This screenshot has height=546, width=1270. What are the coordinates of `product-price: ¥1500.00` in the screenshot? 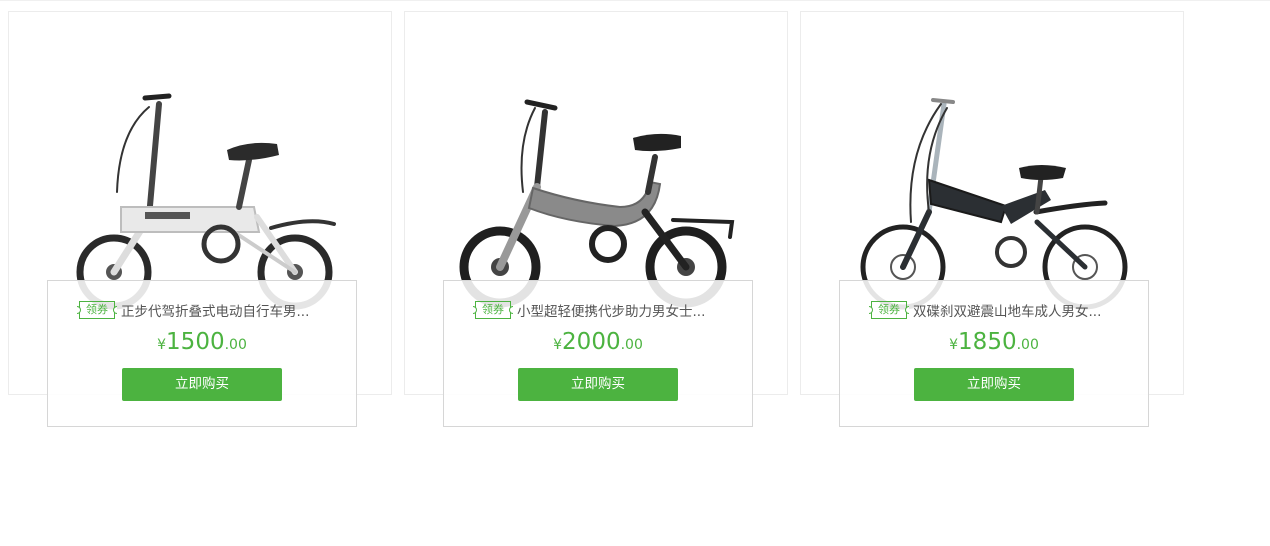 It's located at (202, 342).